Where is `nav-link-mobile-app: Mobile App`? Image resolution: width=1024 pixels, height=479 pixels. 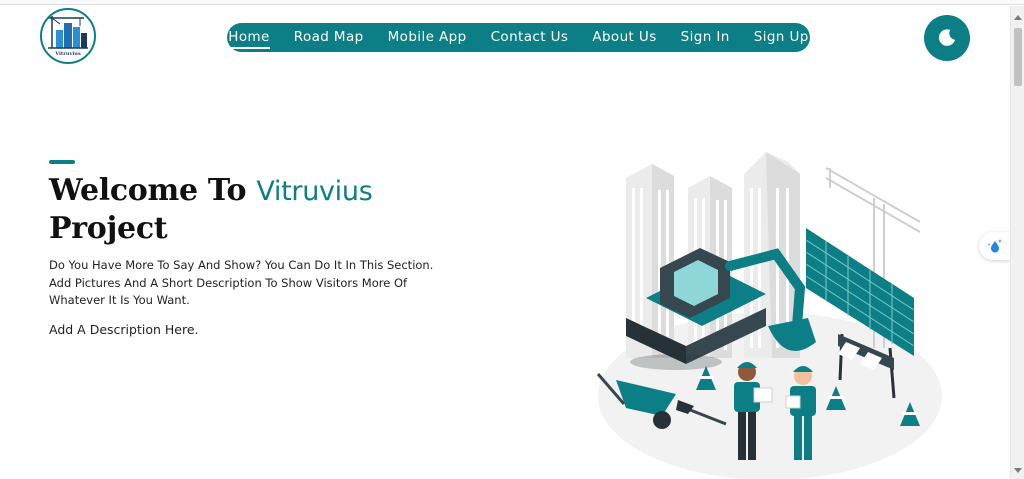
nav-link-mobile-app: Mobile App is located at coordinates (427, 37).